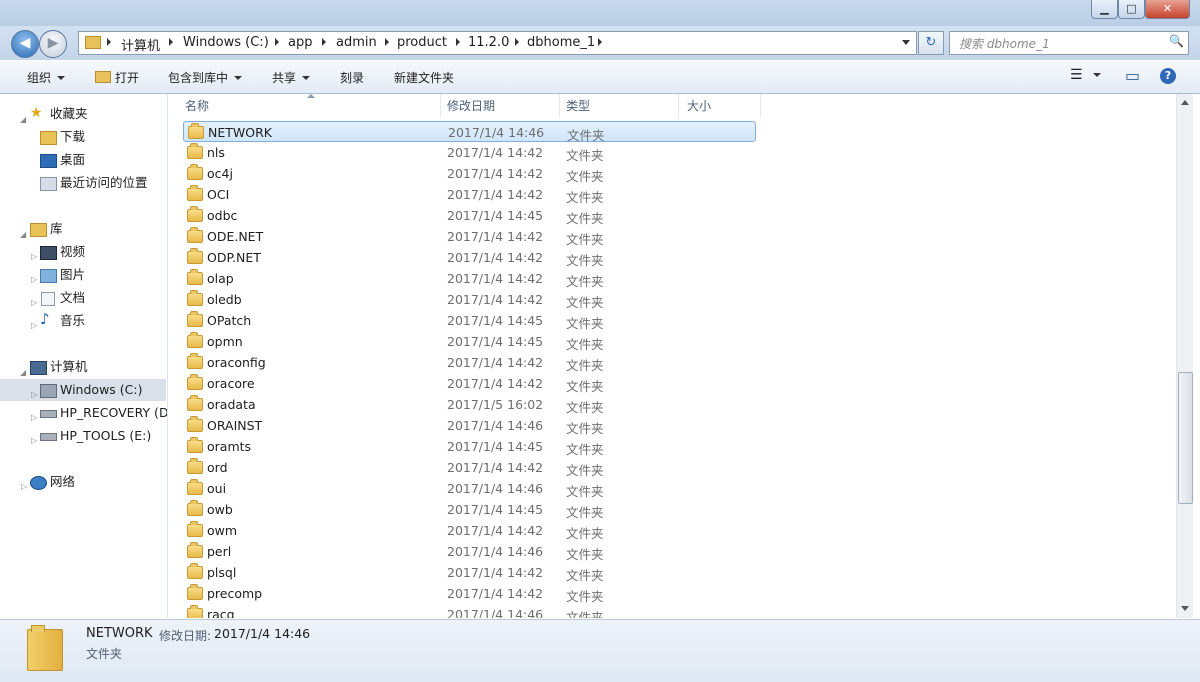 Image resolution: width=1200 pixels, height=682 pixels. Describe the element at coordinates (1185, 608) in the screenshot. I see `scroll-down-icon` at that location.